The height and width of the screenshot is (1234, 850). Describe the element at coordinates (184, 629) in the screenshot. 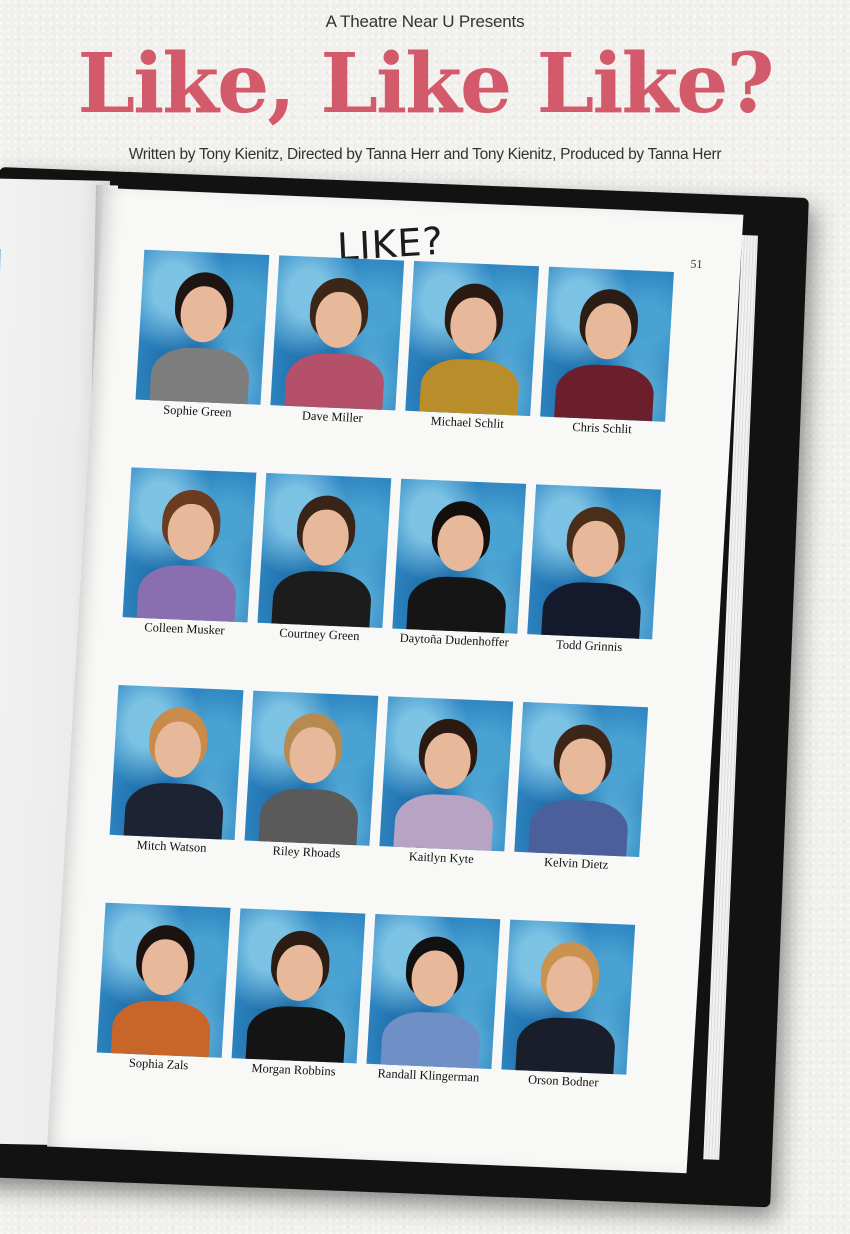

I see `student-name: Colleen Musker` at that location.